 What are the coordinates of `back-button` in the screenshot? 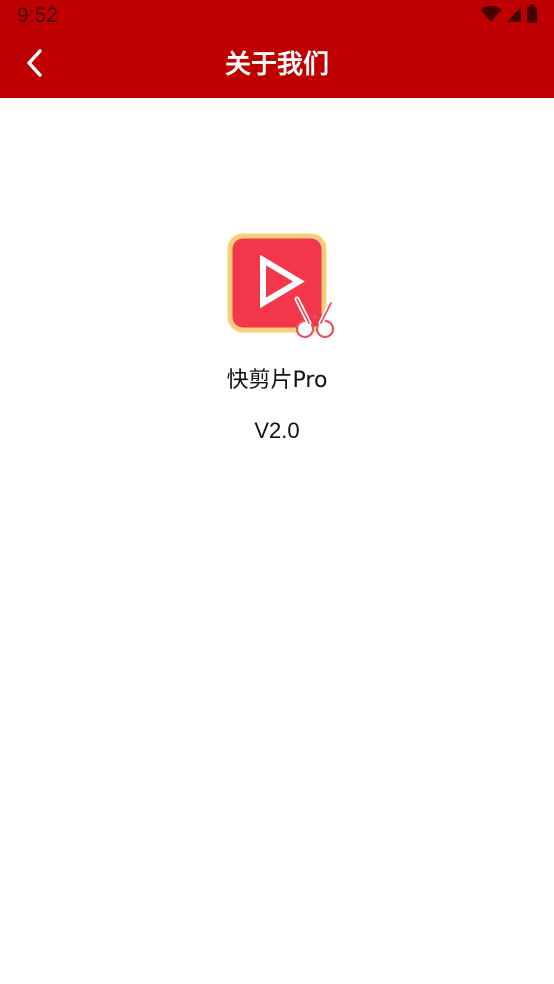 It's located at (35, 65).